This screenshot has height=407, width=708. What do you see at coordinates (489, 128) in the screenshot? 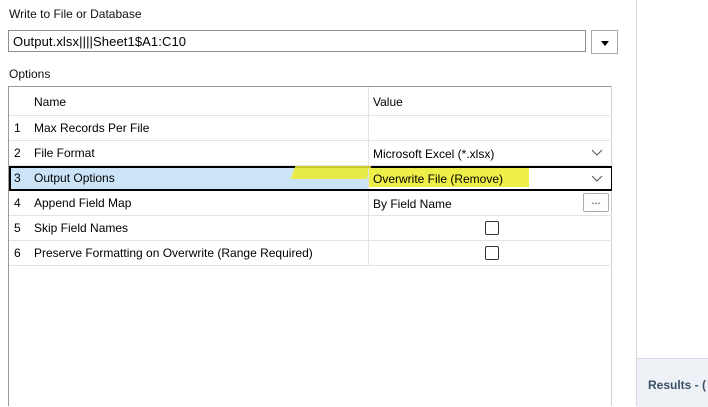
I see `max-records-input` at bounding box center [489, 128].